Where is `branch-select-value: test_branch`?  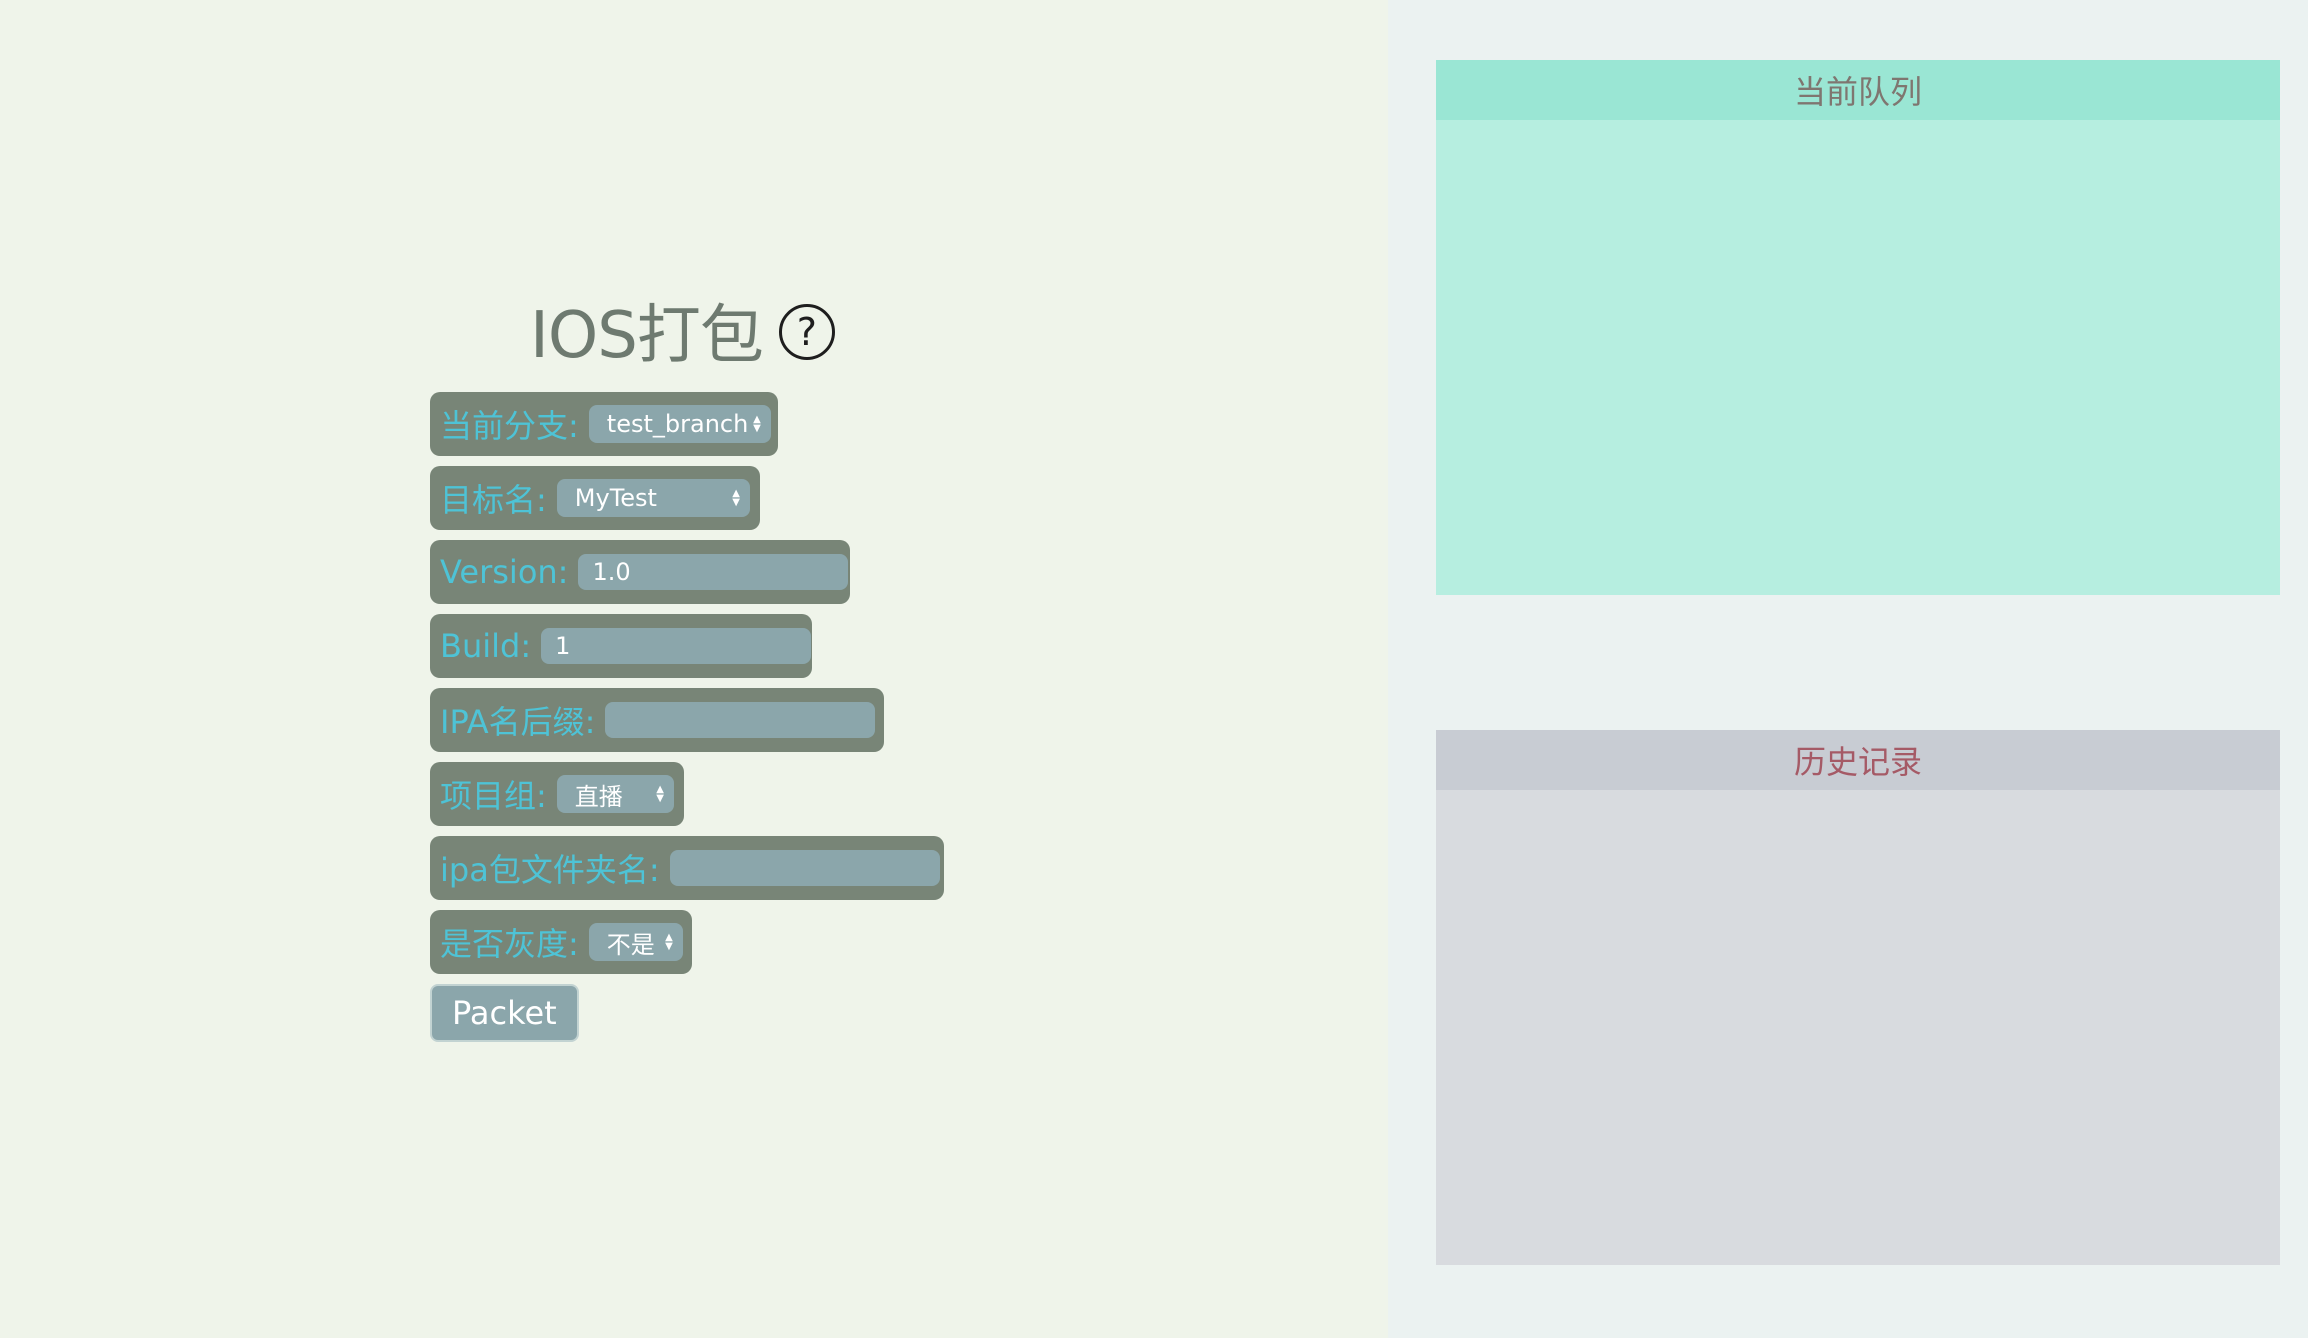
branch-select-value: test_branch is located at coordinates (677, 424).